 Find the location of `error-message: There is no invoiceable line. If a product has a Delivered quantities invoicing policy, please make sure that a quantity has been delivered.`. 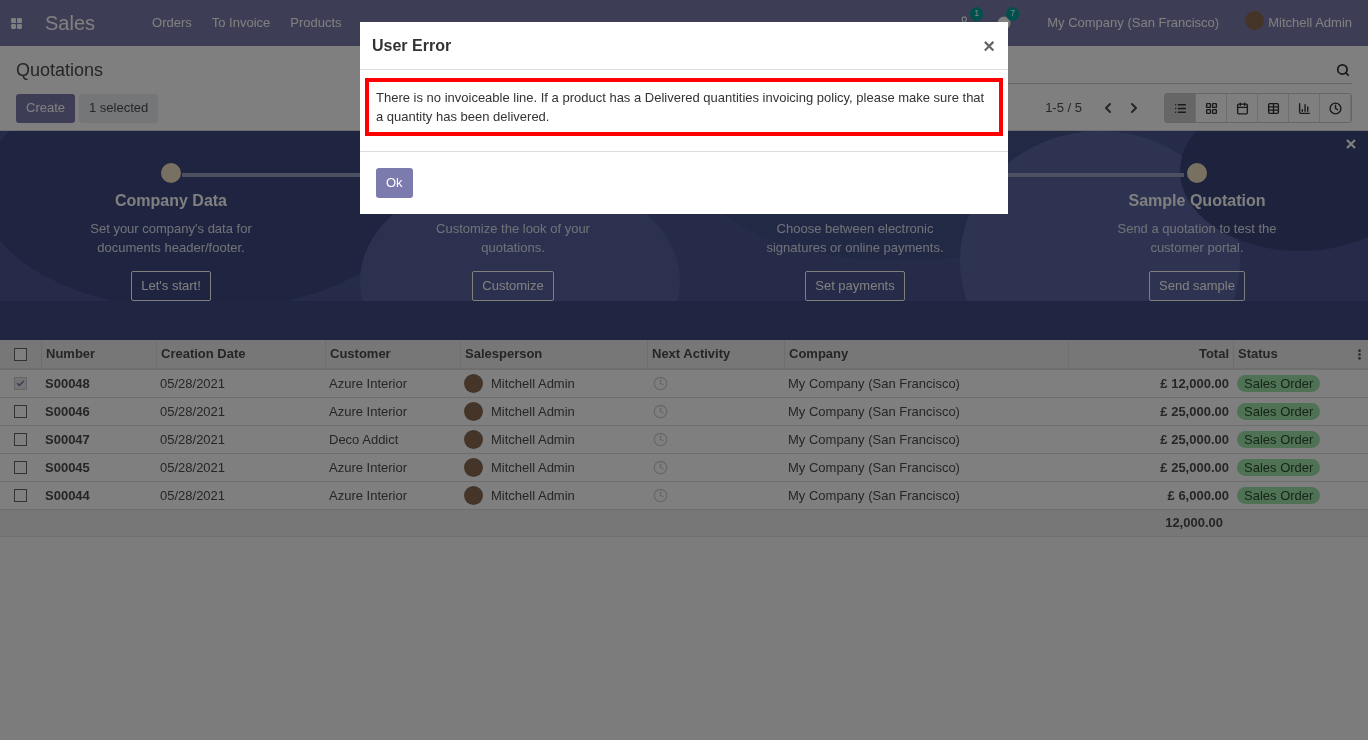

error-message: There is no invoiceable line. If a product has a Delivered quantities invoicing policy, please make sure that a quantity has been delivered. is located at coordinates (681, 107).